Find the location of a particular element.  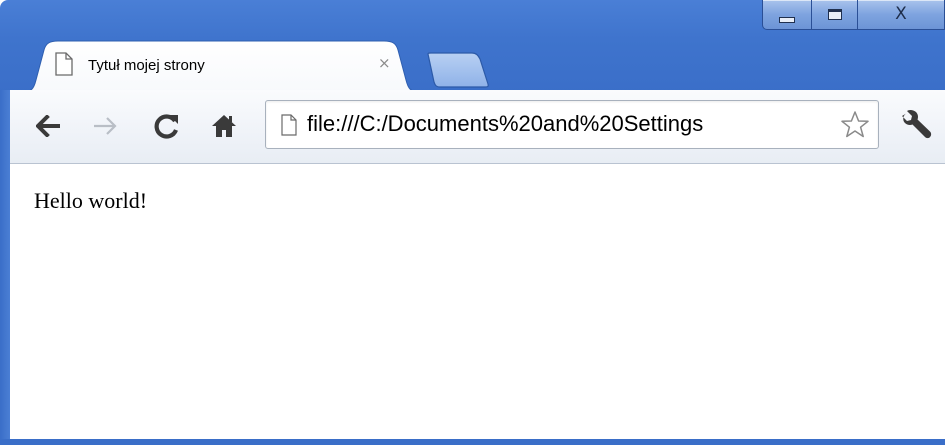

new-tab-button is located at coordinates (458, 70).